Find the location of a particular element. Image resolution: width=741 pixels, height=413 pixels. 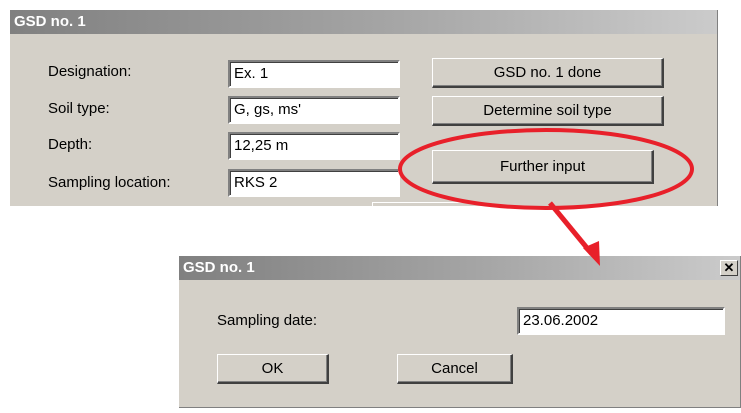

ok-button: OK is located at coordinates (273, 369).